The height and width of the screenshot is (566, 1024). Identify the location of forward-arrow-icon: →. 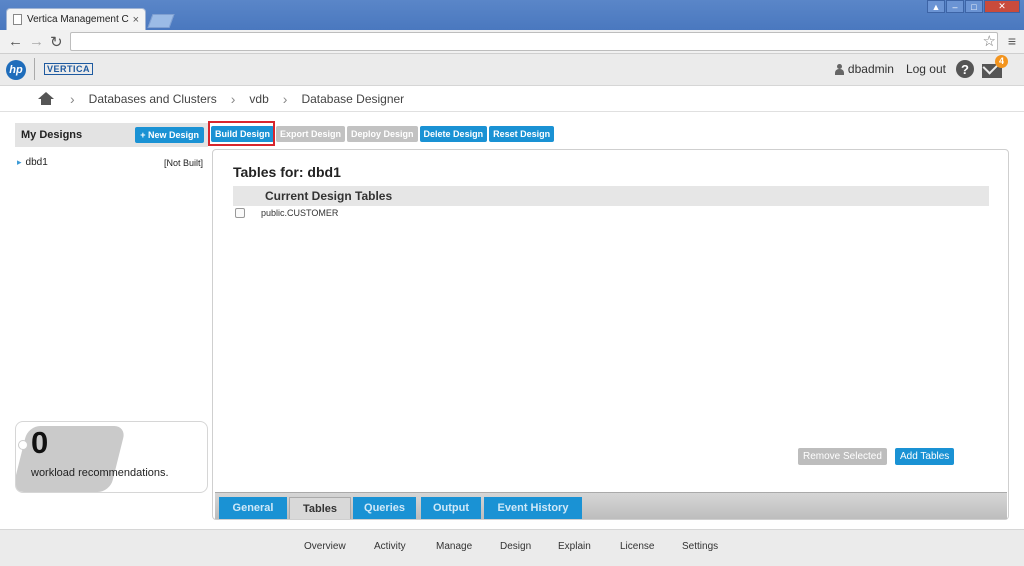
(36, 41).